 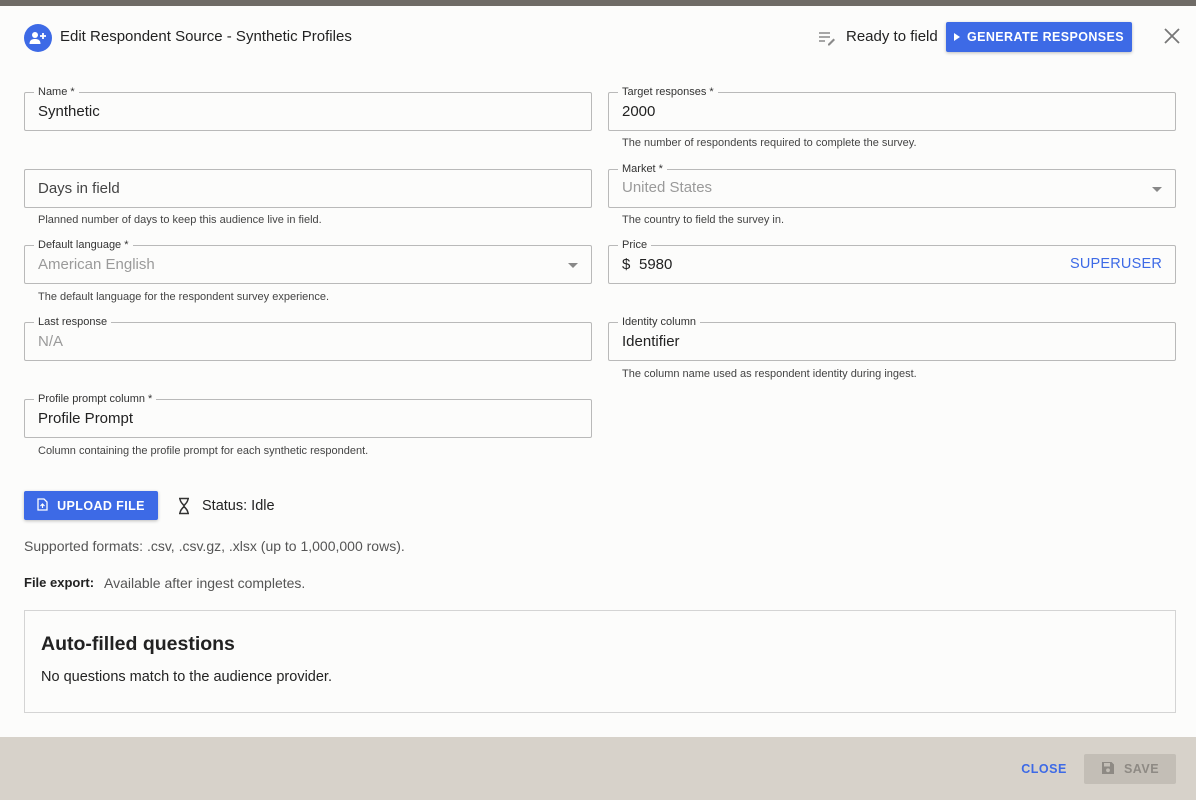 What do you see at coordinates (892, 108) in the screenshot?
I see `target-responses-field: Target responses * 2000` at bounding box center [892, 108].